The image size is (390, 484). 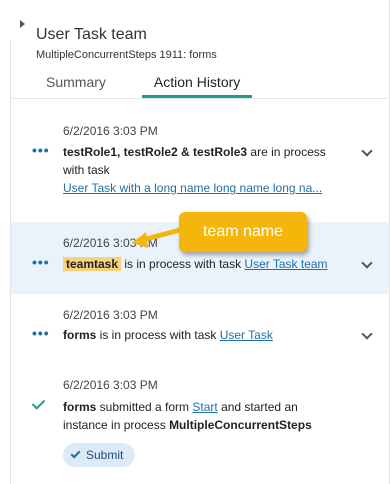 I want to click on collapse-arrow-icon, so click(x=22, y=24).